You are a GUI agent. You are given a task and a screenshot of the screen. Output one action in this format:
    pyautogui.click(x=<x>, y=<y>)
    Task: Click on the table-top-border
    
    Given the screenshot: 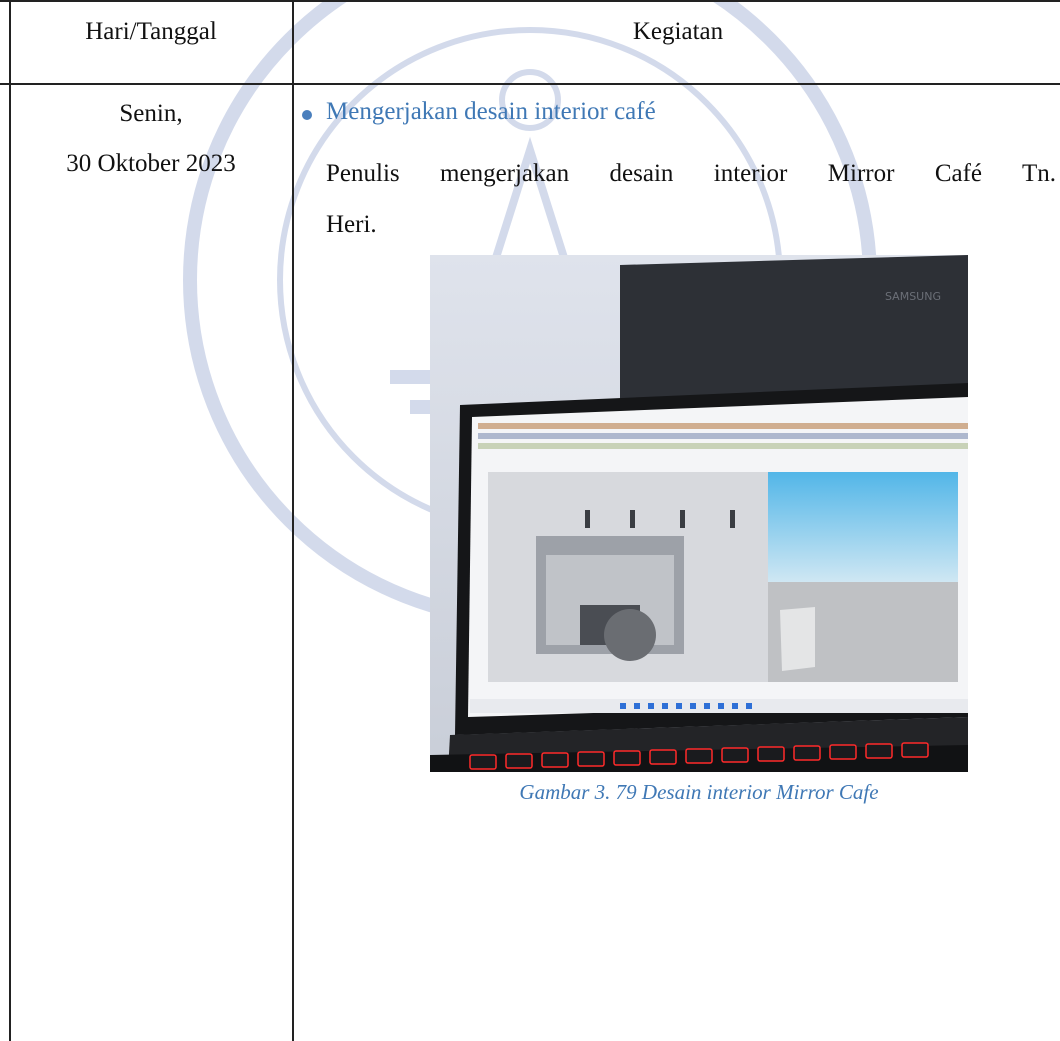 What is the action you would take?
    pyautogui.click(x=530, y=1)
    